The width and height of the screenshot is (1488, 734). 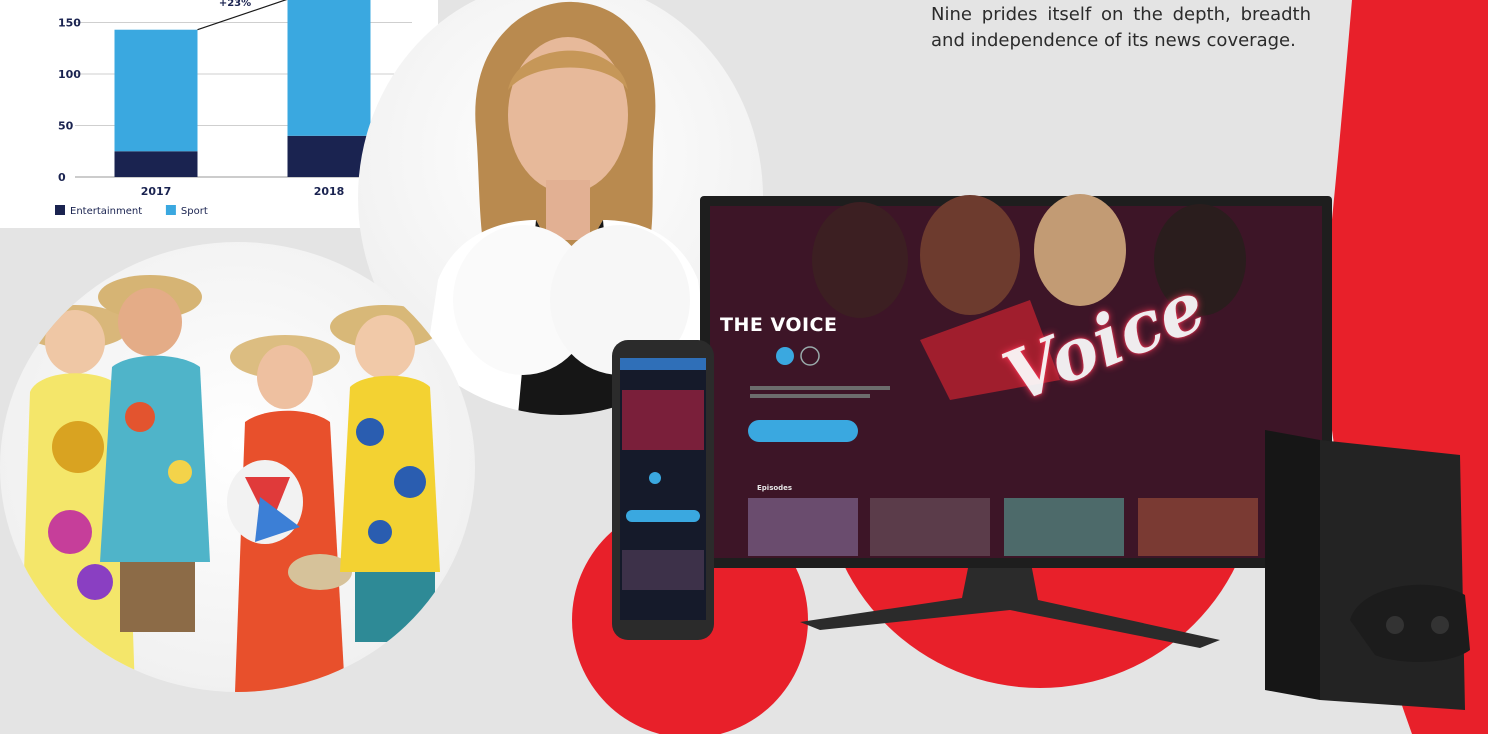 What do you see at coordinates (194, 211) in the screenshot?
I see `legend-label-sport: Sport` at bounding box center [194, 211].